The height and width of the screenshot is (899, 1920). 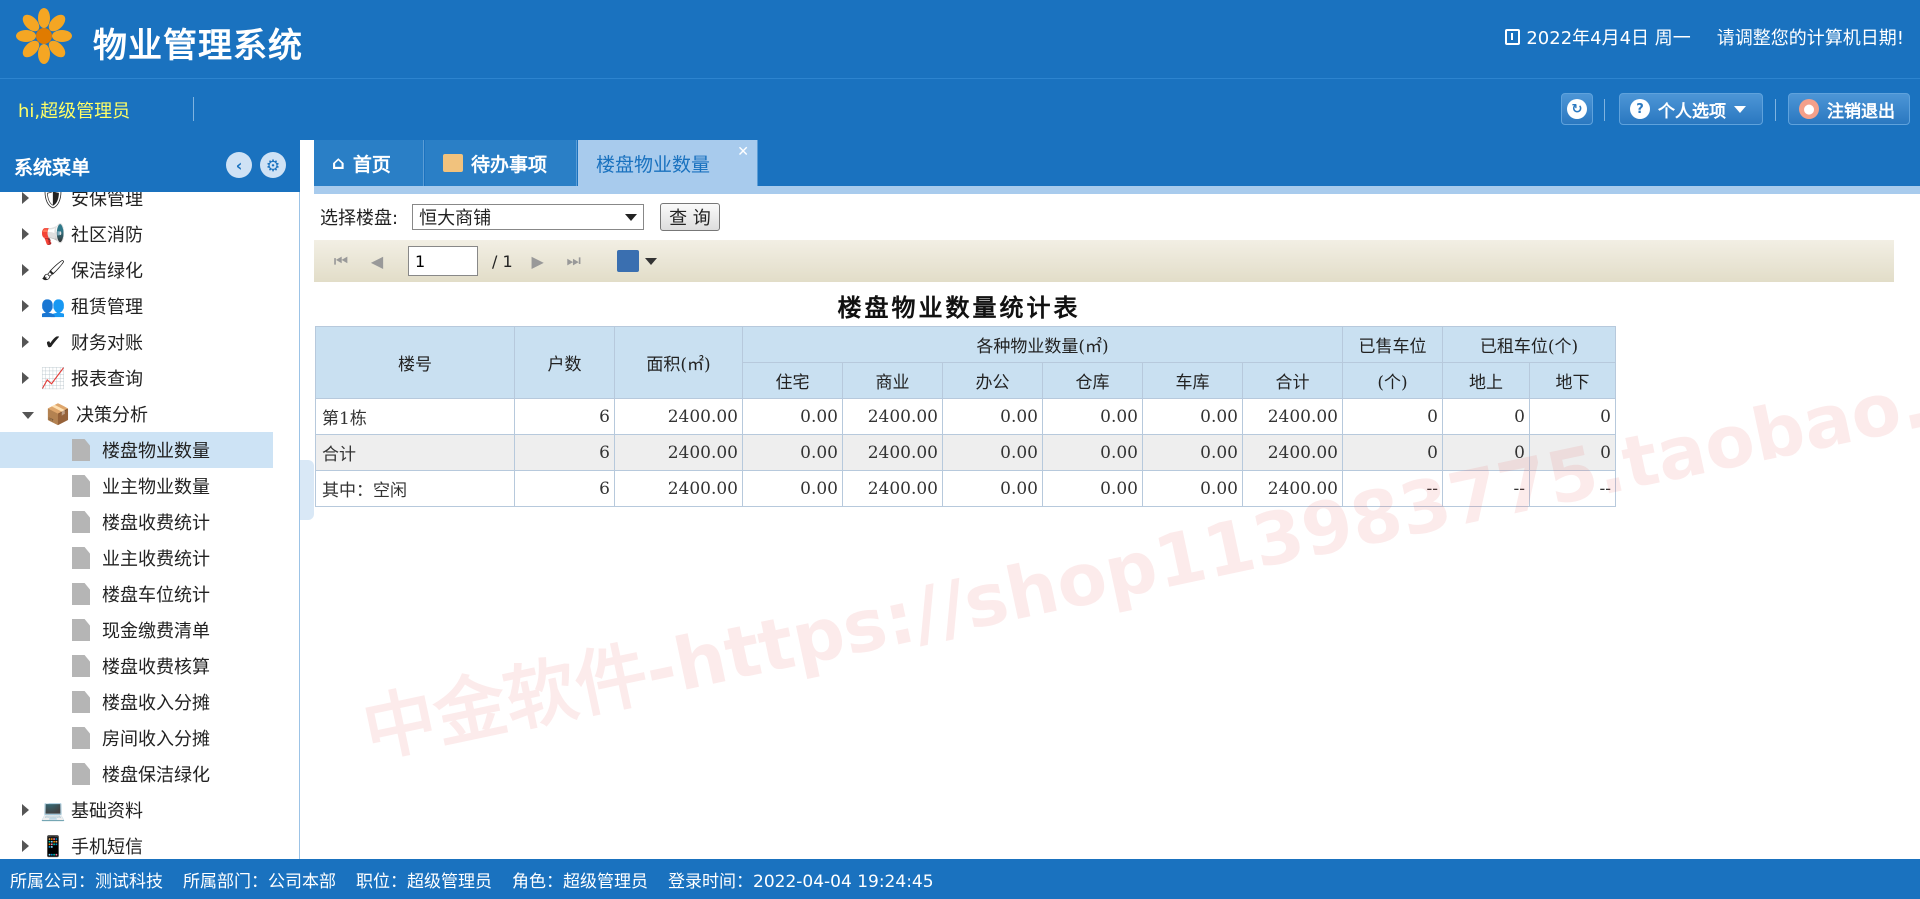 I want to click on personal-options-label: 个人选项, so click(x=1692, y=111).